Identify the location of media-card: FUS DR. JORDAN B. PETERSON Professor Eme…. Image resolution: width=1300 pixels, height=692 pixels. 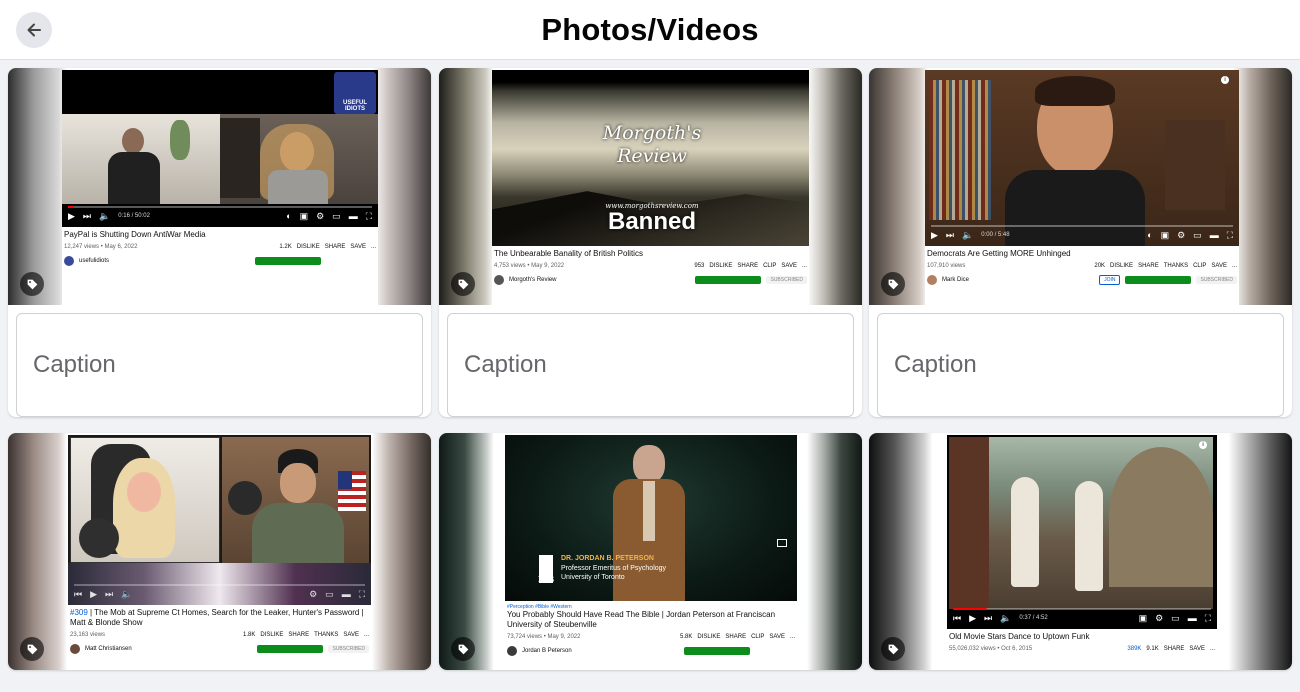
(650, 551).